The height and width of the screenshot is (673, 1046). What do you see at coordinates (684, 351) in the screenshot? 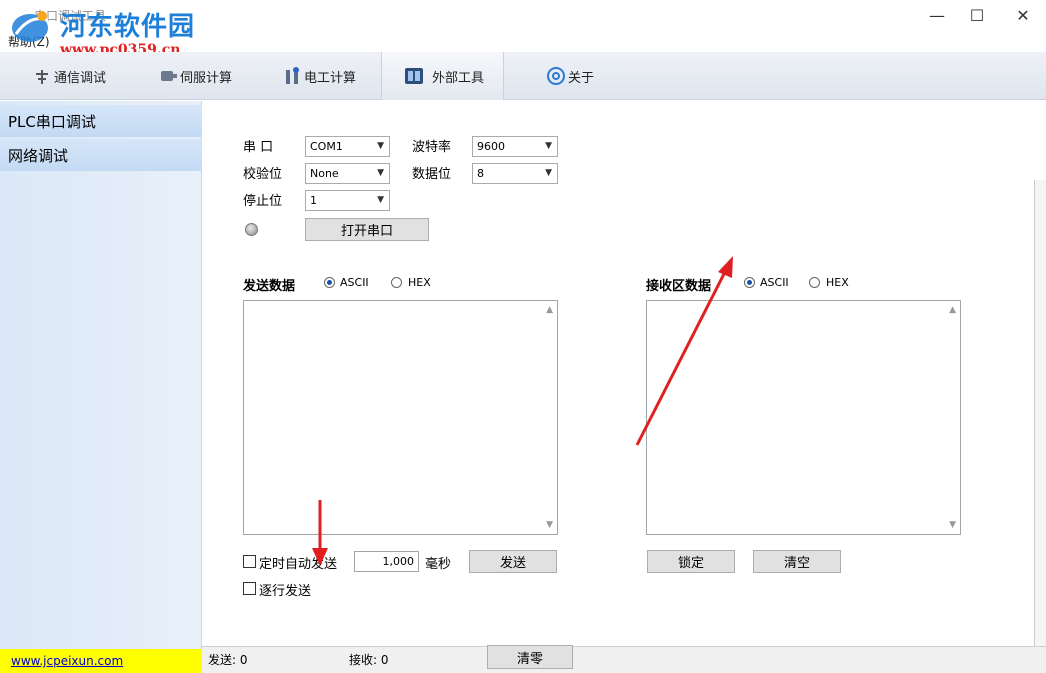
I see `arrow-to-receive-area` at bounding box center [684, 351].